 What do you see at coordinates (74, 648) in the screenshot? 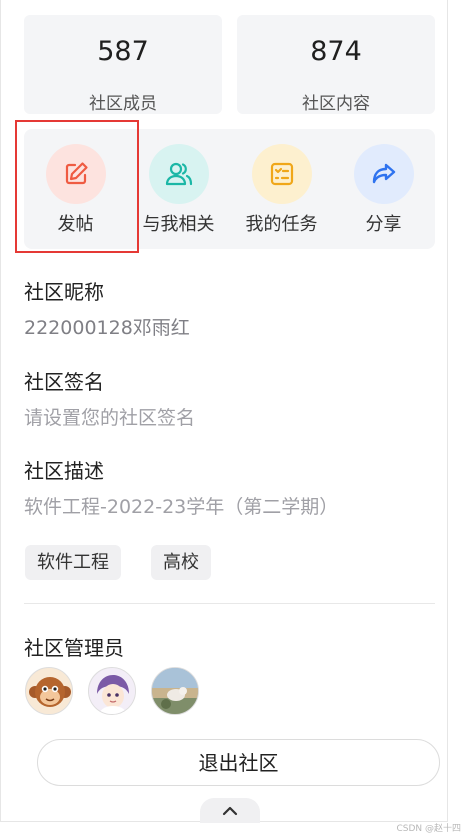
I see `admins-label: 社区管理员` at bounding box center [74, 648].